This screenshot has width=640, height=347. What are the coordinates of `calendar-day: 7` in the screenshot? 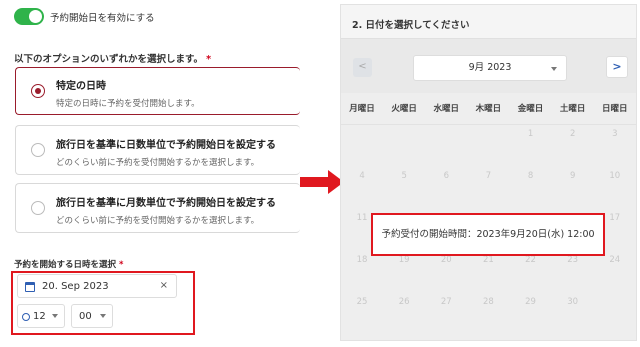 It's located at (488, 189).